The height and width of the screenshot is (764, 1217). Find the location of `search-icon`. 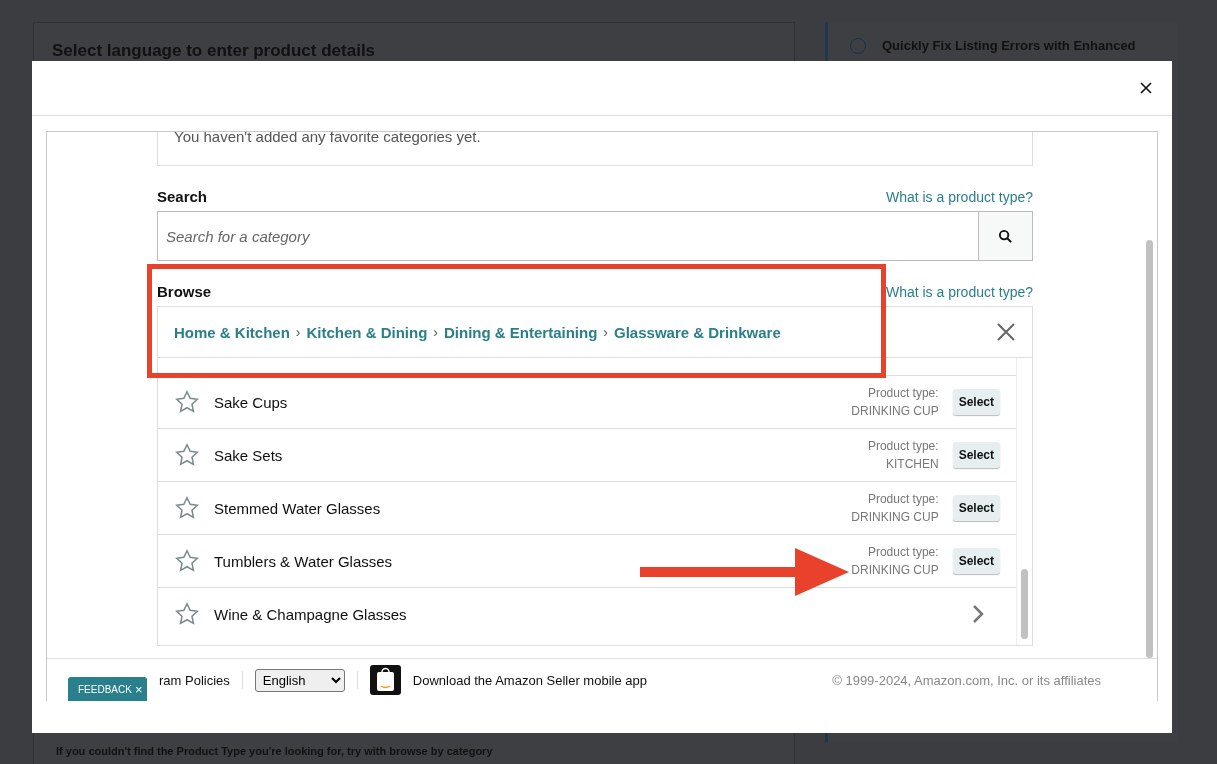

search-icon is located at coordinates (1005, 236).